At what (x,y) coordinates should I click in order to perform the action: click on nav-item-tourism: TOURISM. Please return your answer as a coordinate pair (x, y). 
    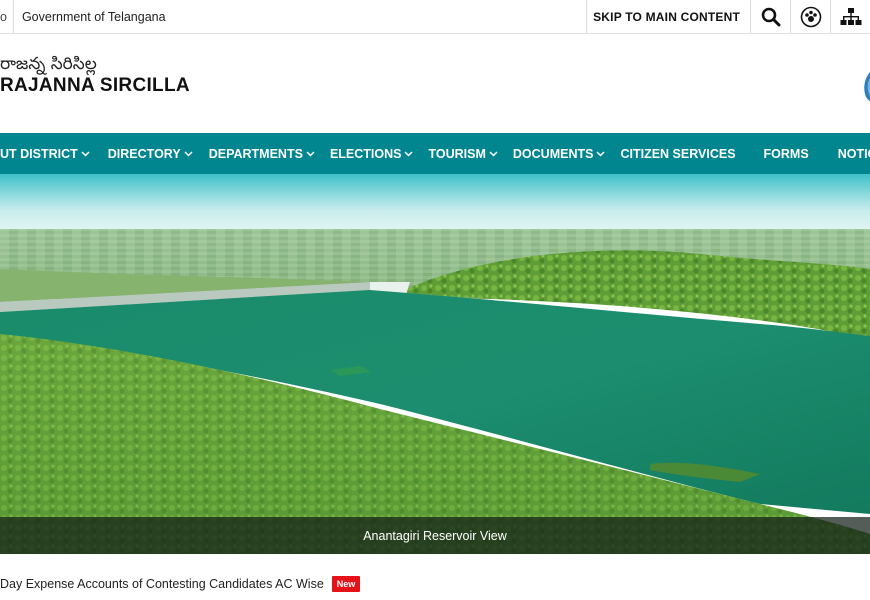
    Looking at the image, I should click on (463, 153).